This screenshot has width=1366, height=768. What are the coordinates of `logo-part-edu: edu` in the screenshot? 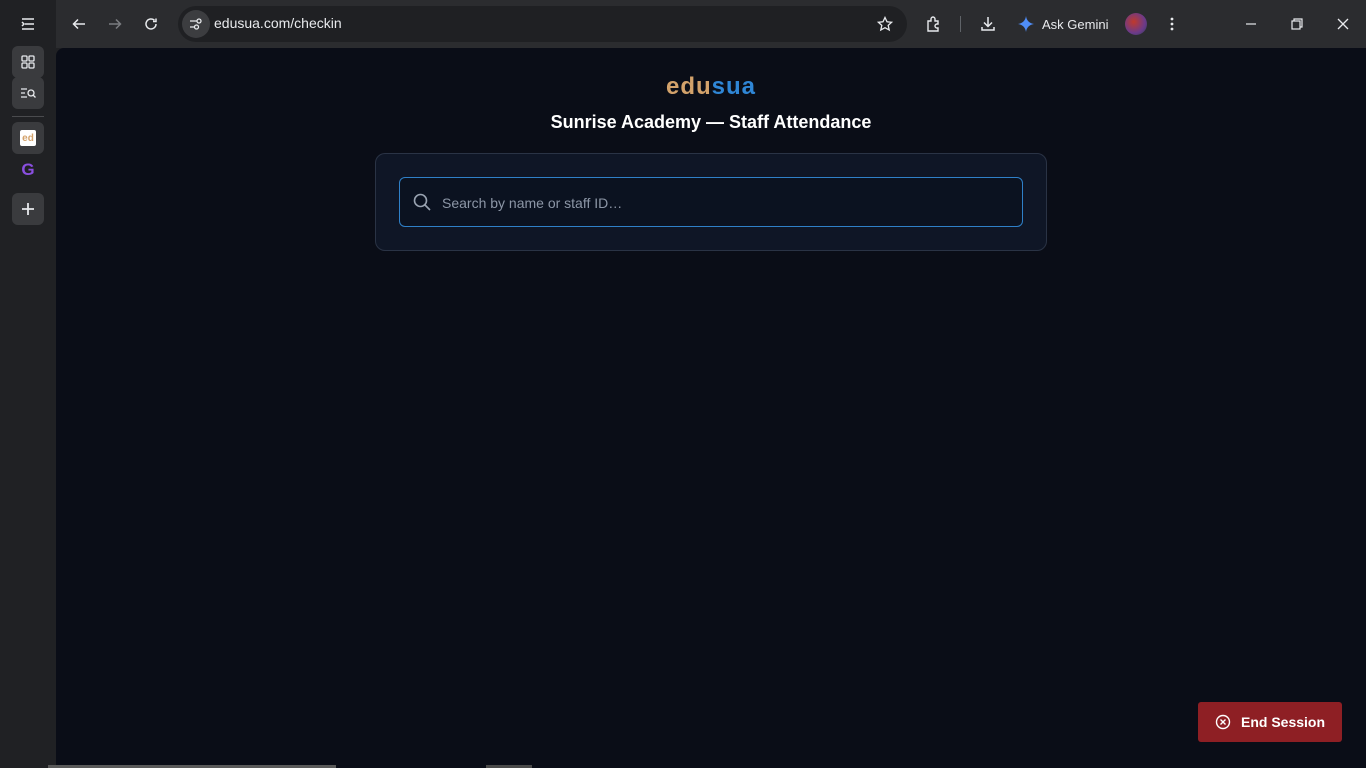 It's located at (688, 86).